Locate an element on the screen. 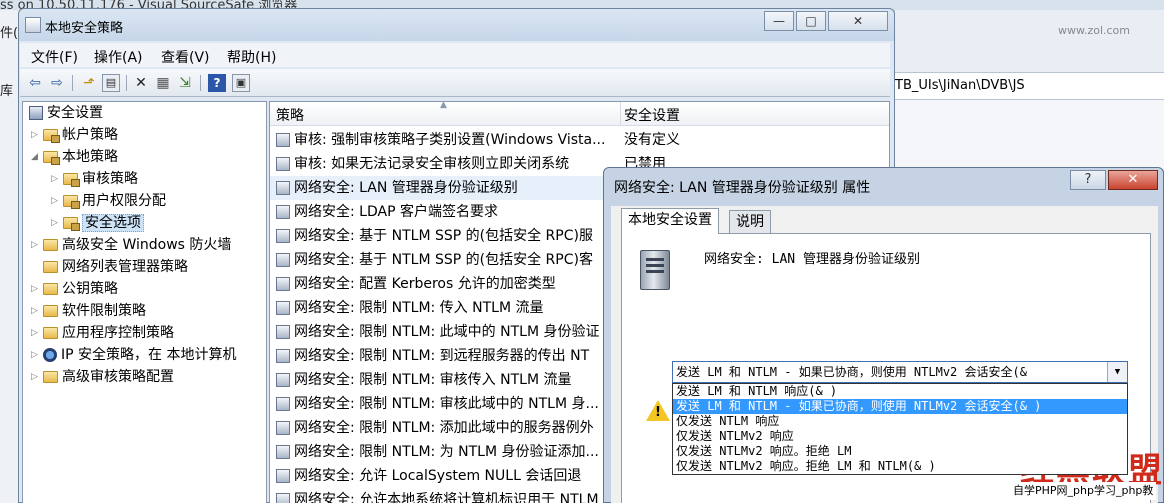  policy-name: 网络安全: 限制 NTLM: 审核传入 NTLM 流量 is located at coordinates (433, 380).